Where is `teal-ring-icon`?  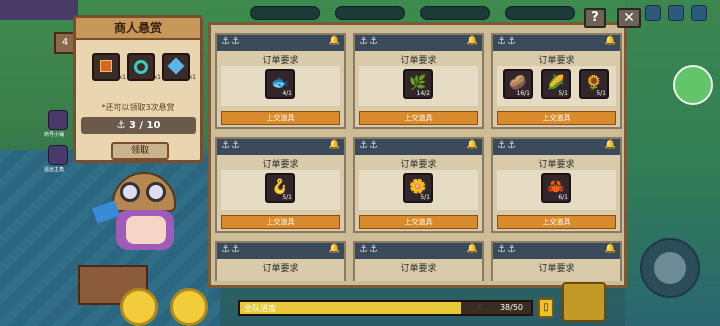
teal-ring-icon is located at coordinates (141, 67).